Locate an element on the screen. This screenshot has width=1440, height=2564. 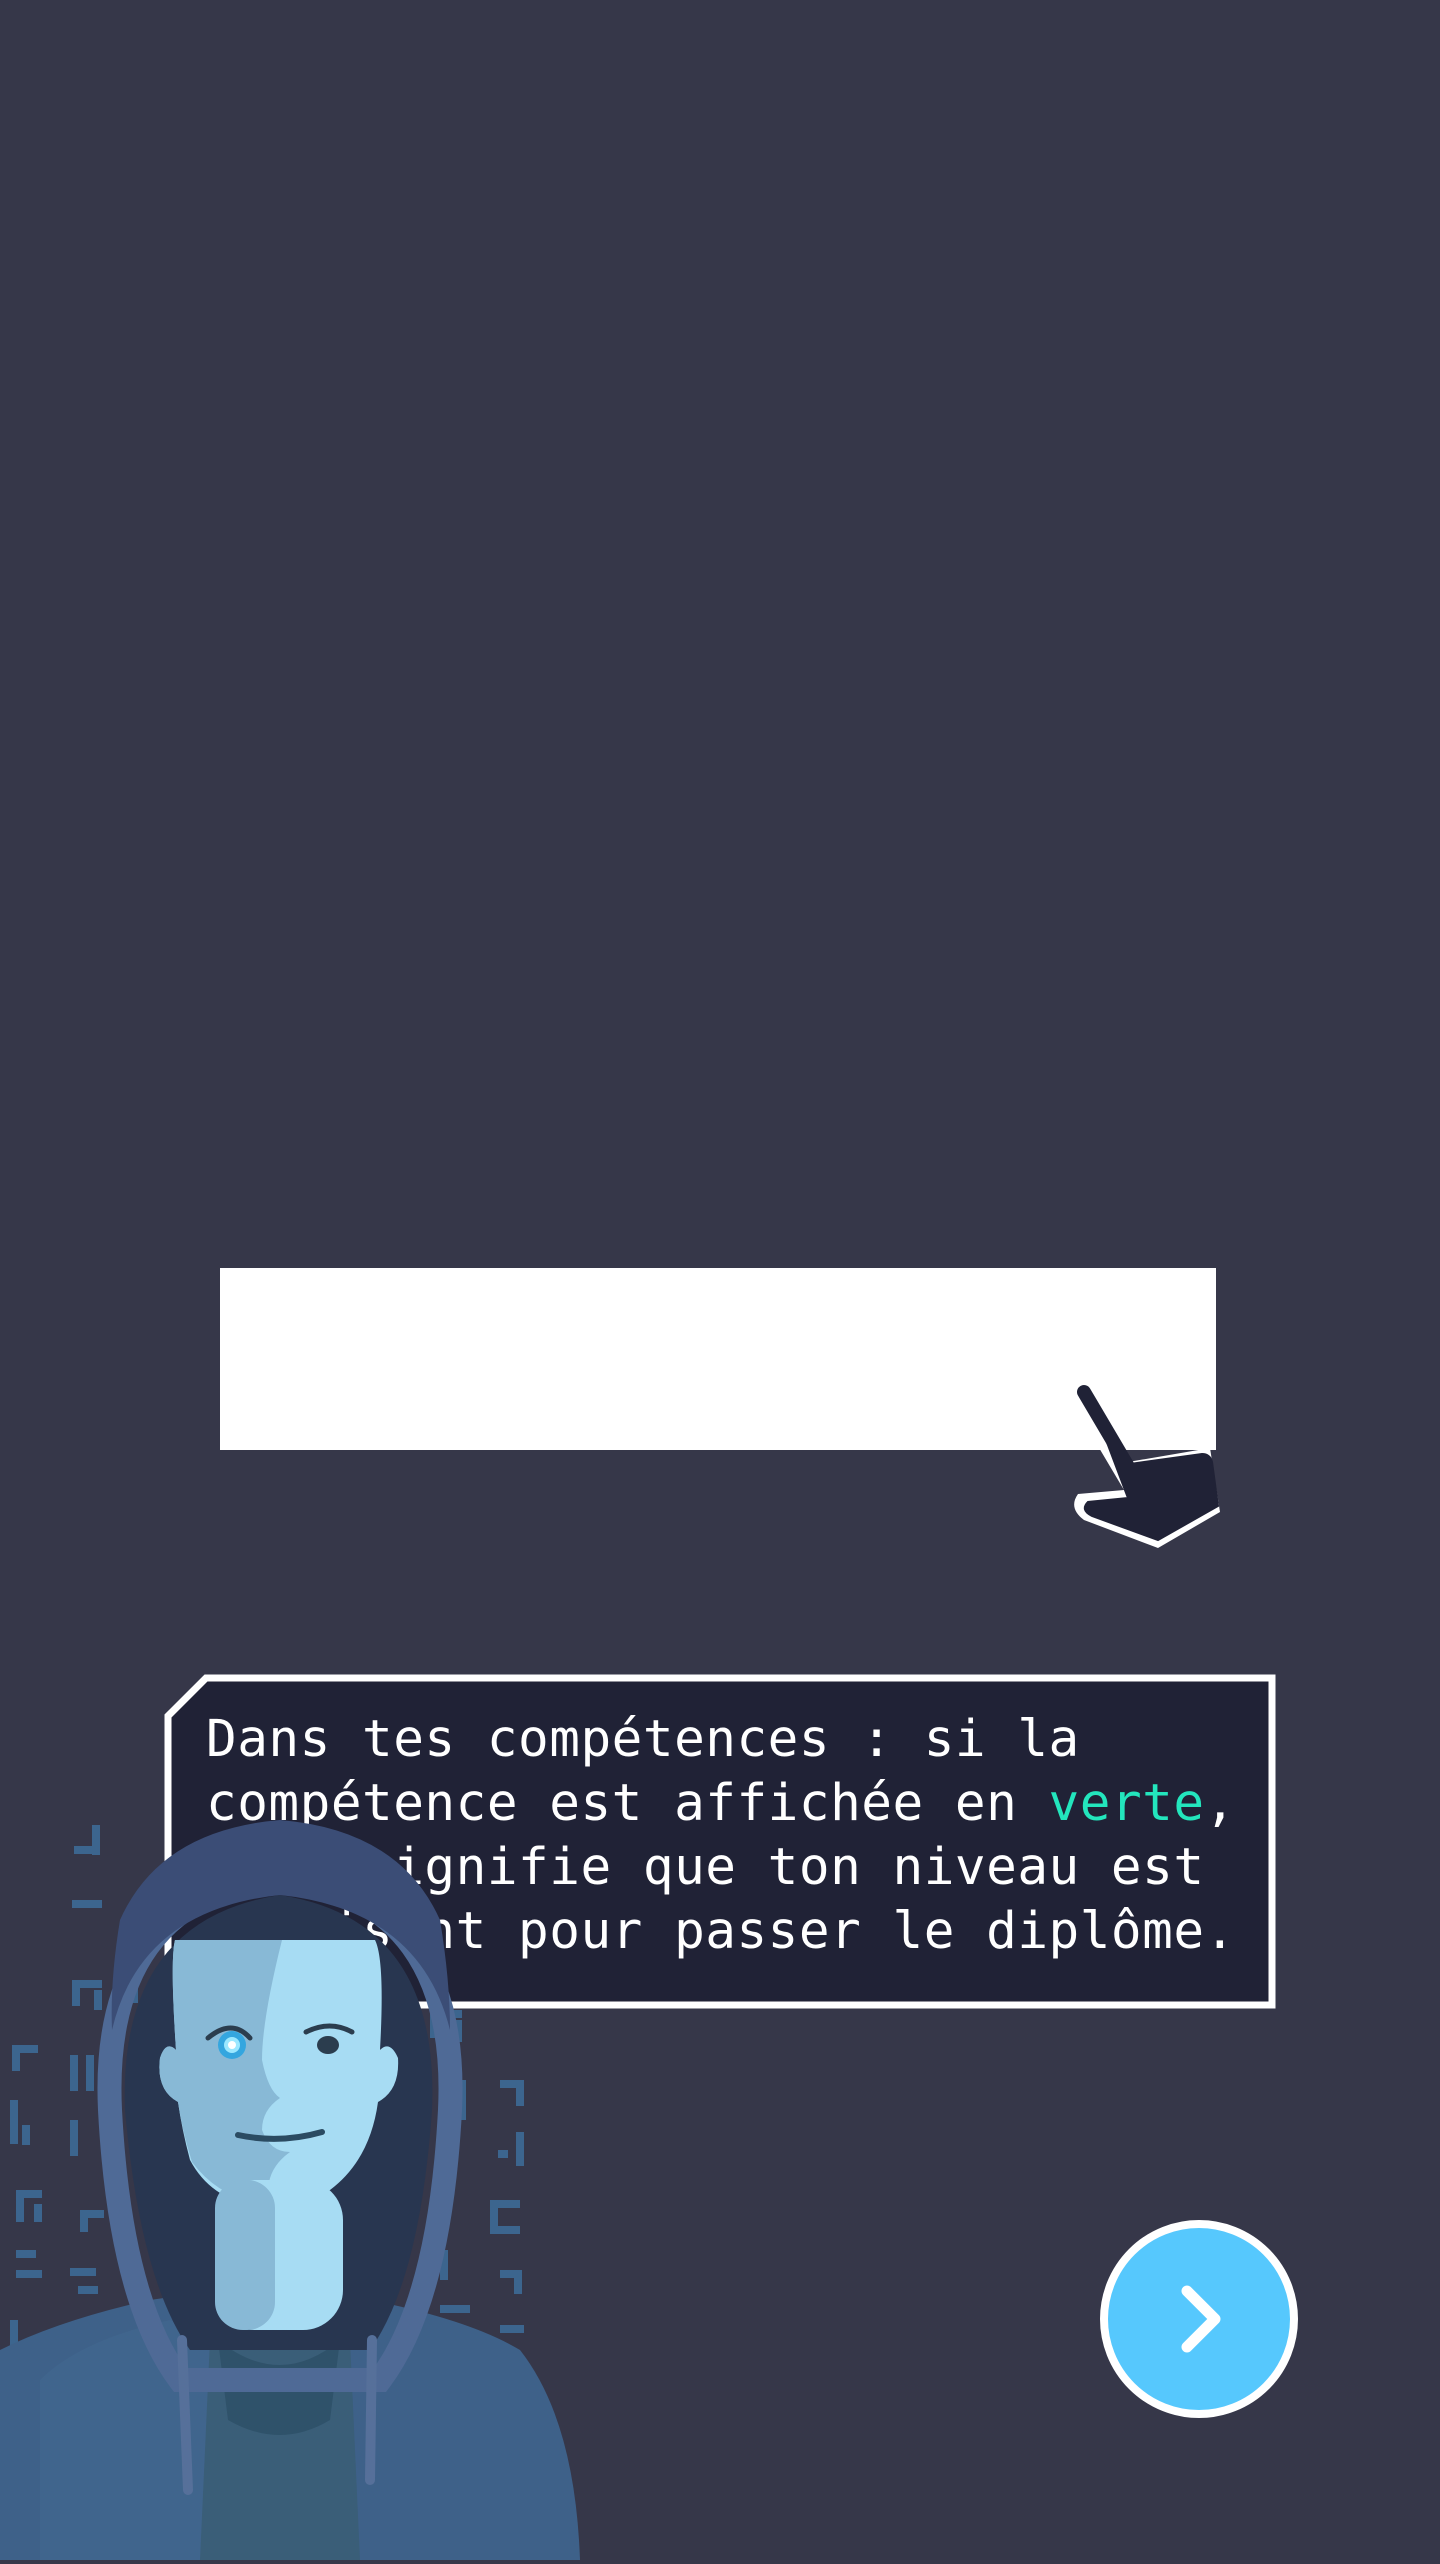
hand-pointer-icon is located at coordinates (1140, 1480).